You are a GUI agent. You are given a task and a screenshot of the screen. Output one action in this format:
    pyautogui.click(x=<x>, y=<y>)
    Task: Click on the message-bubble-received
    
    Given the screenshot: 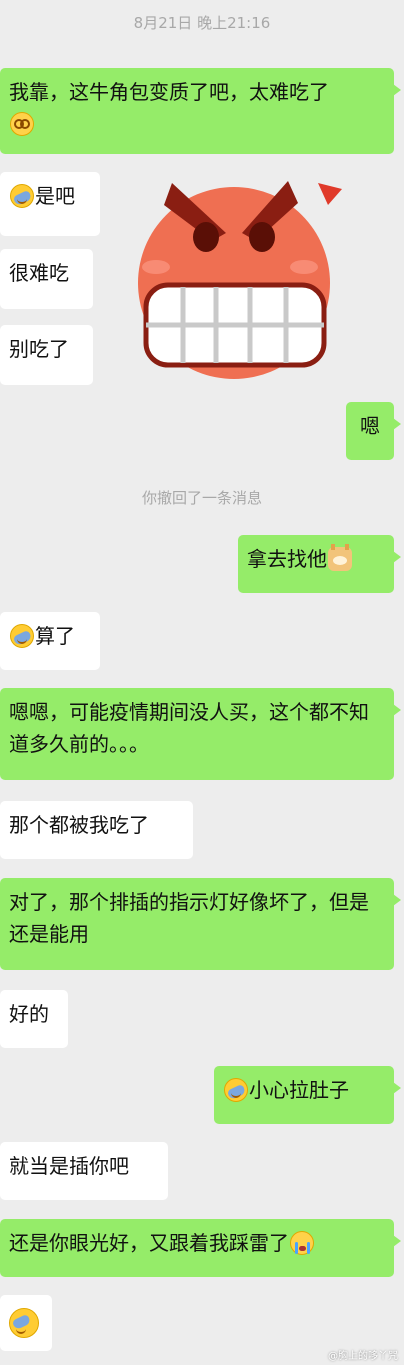 What is the action you would take?
    pyautogui.click(x=26, y=1323)
    